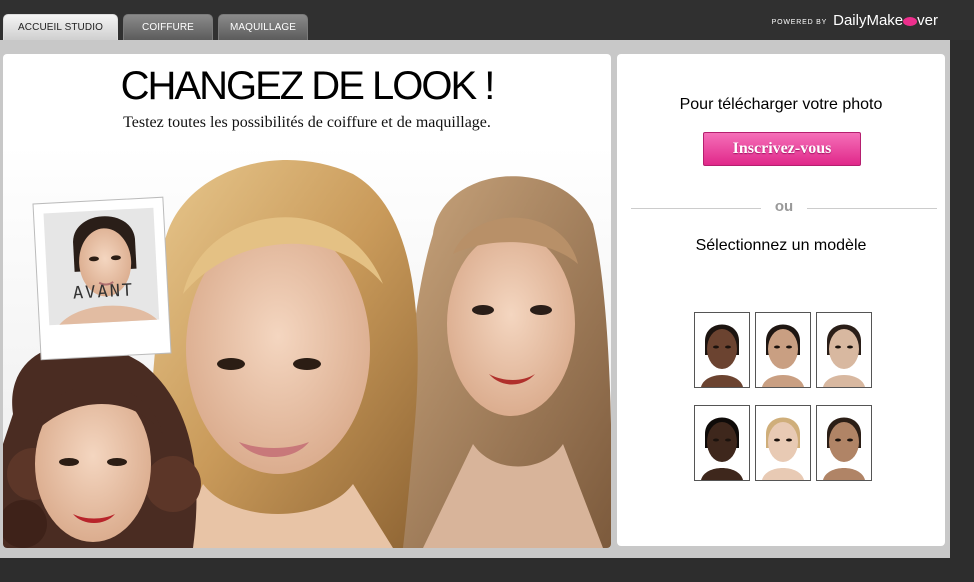 This screenshot has width=974, height=582. What do you see at coordinates (781, 245) in the screenshot?
I see `select-model-title: Sélectionnez un modèle` at bounding box center [781, 245].